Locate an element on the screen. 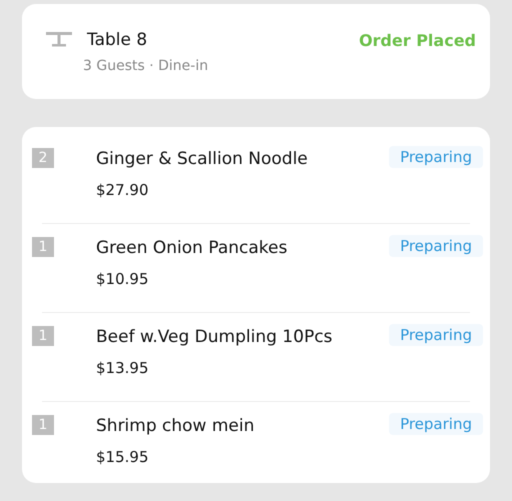 The width and height of the screenshot is (512, 501). item-price: $10.95 is located at coordinates (123, 279).